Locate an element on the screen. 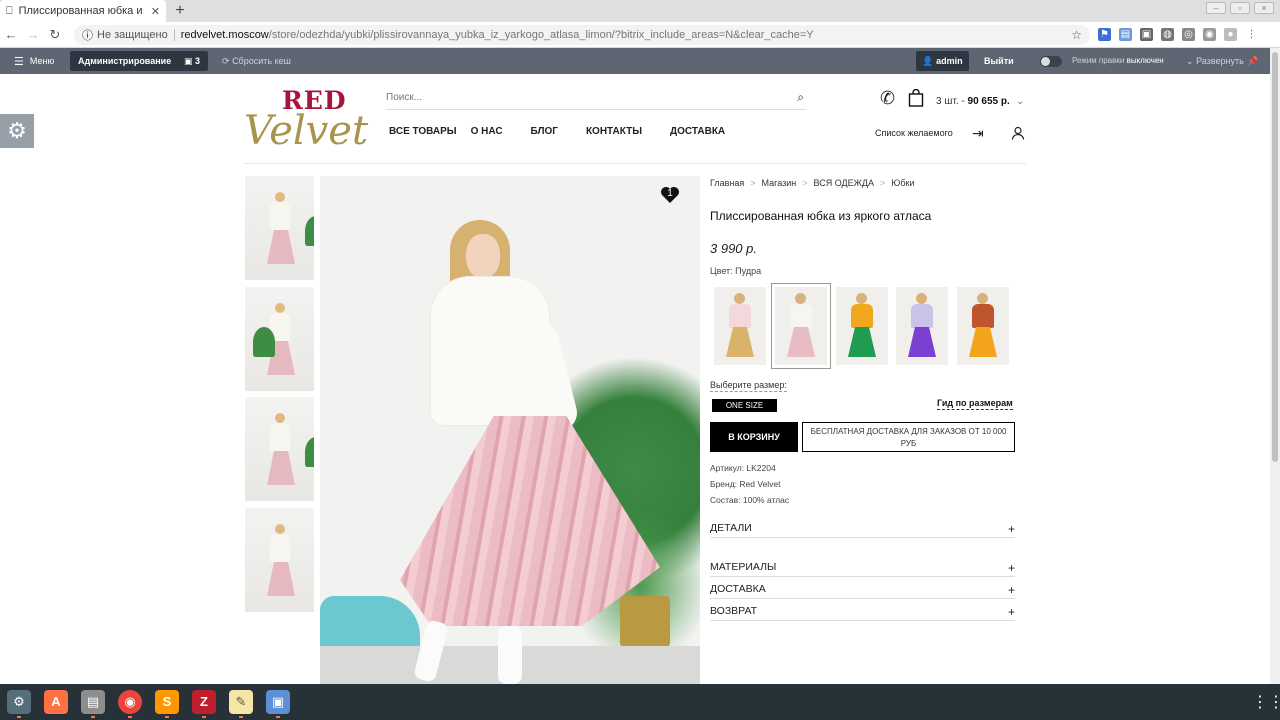 The image size is (1280, 720). reset-cache-label: Сбросить кеш is located at coordinates (261, 61).